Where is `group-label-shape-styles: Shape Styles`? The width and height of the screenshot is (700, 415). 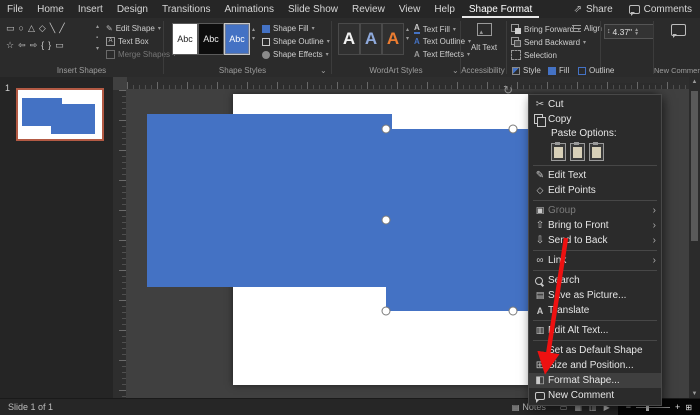
group-label-shape-styles: Shape Styles is located at coordinates (242, 70).